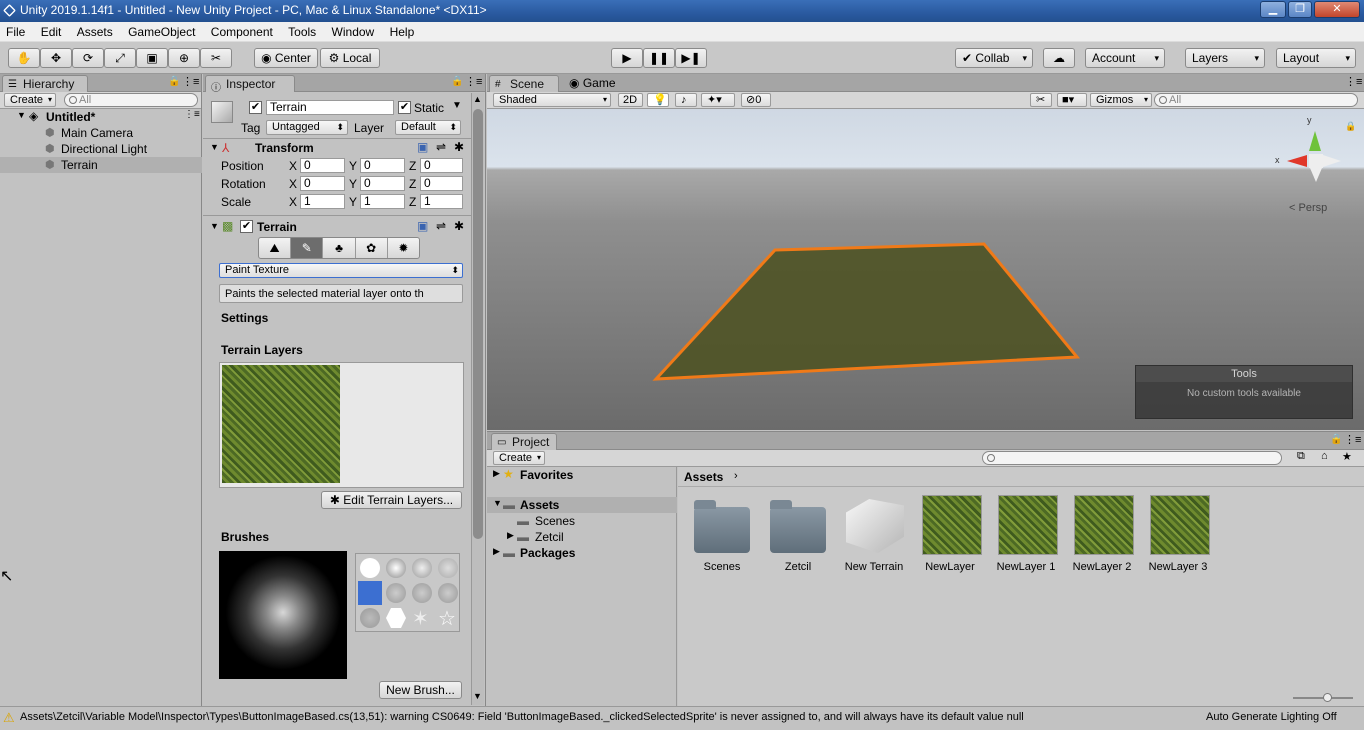  I want to click on gizmo-lock-icon: 🔒, so click(1350, 126).